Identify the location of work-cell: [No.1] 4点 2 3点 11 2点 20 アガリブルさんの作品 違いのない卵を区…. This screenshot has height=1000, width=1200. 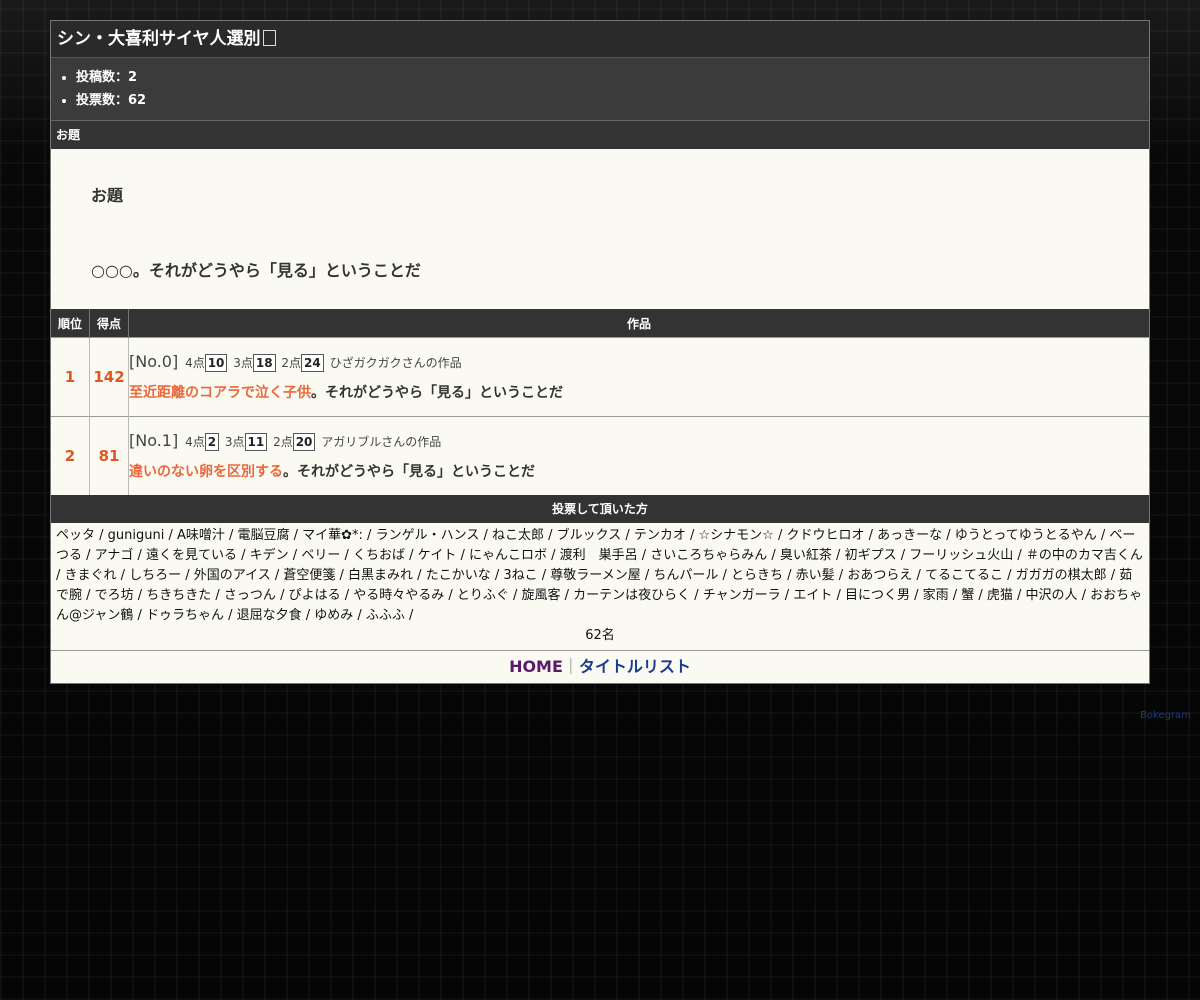
(638, 455).